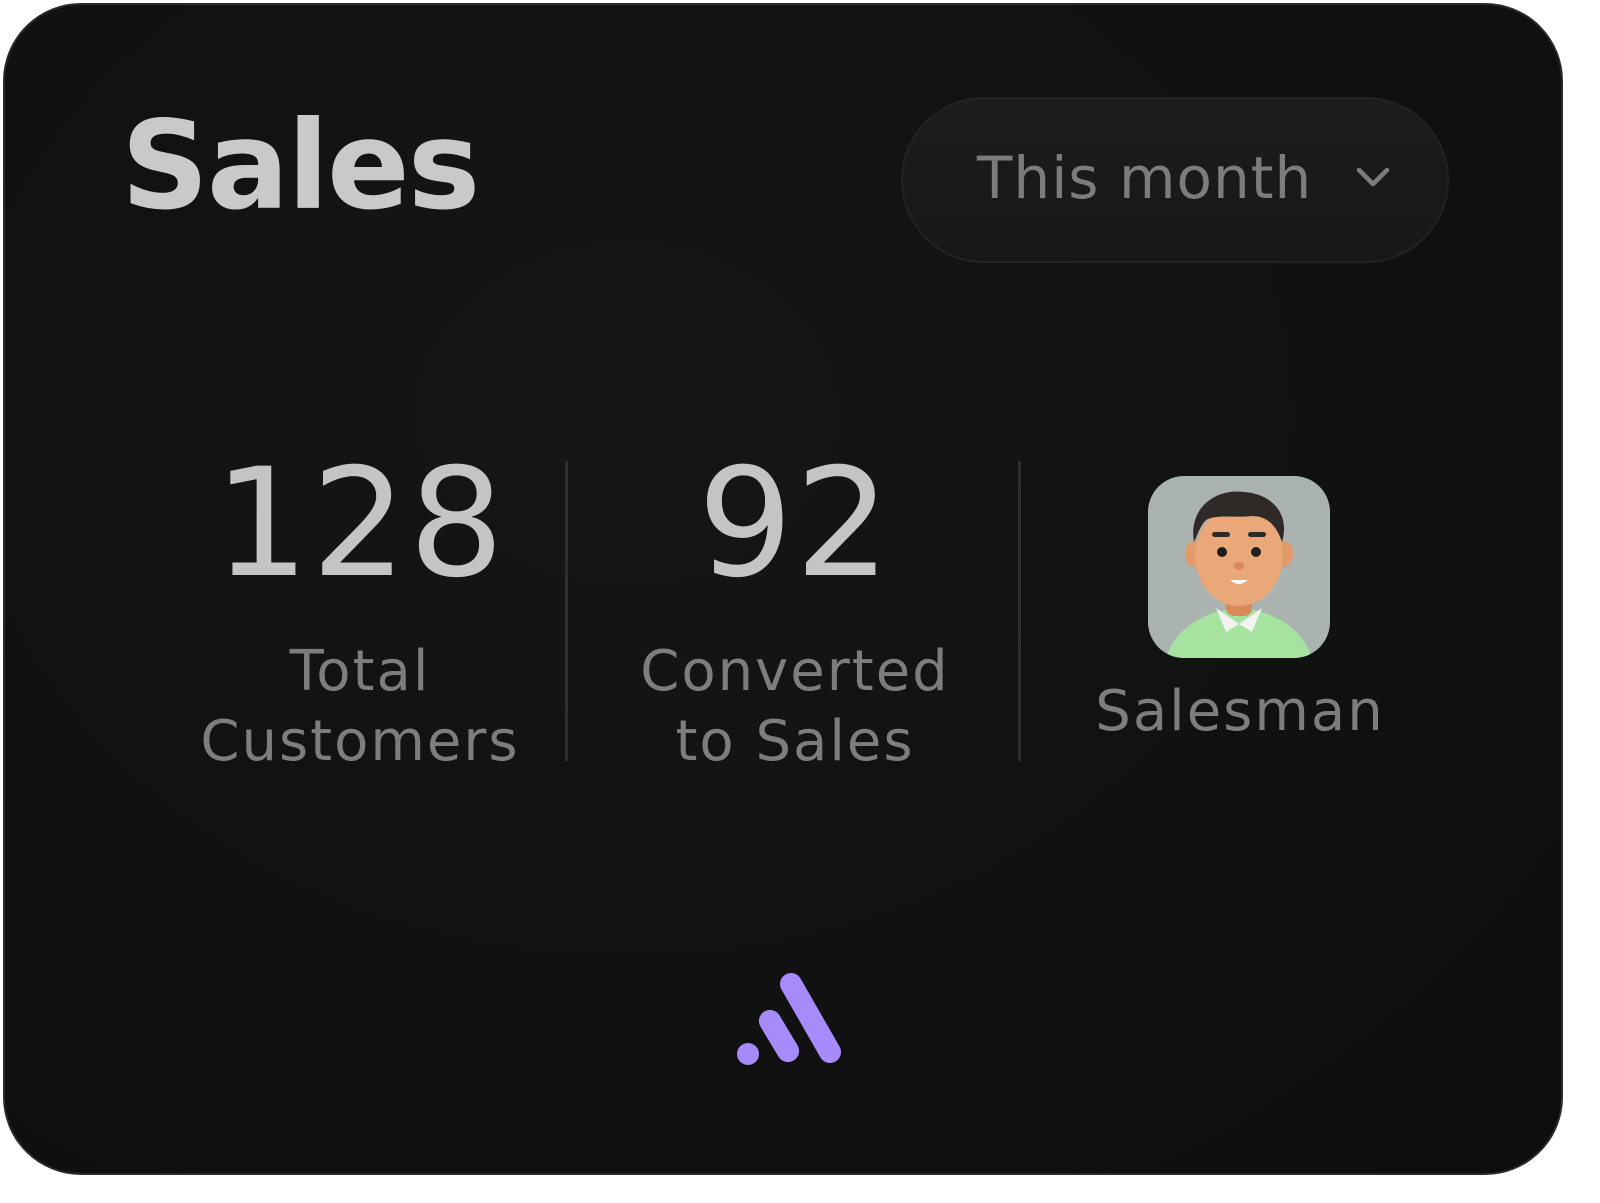 This screenshot has width=1600, height=1203. I want to click on stat-value: 92, so click(795, 524).